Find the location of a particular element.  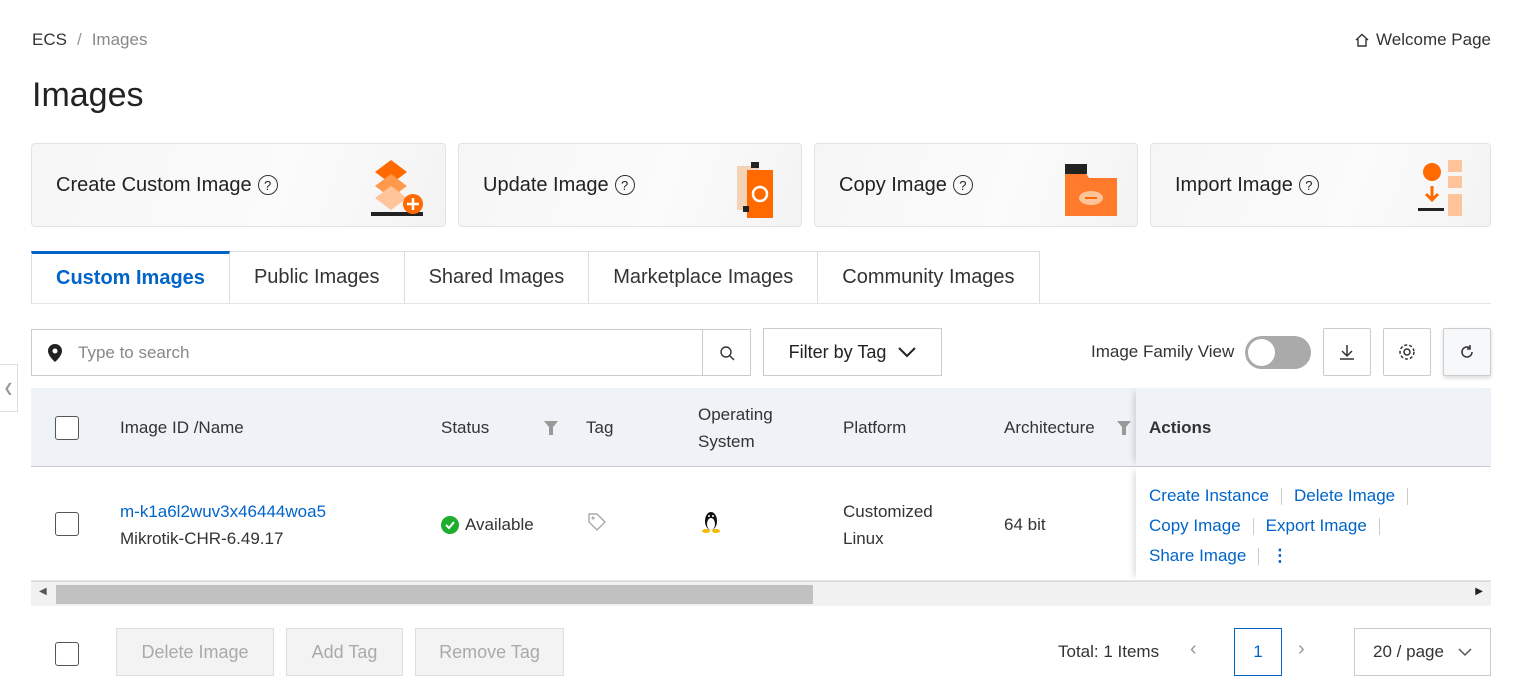

scrollbar-thumb is located at coordinates (434, 594).